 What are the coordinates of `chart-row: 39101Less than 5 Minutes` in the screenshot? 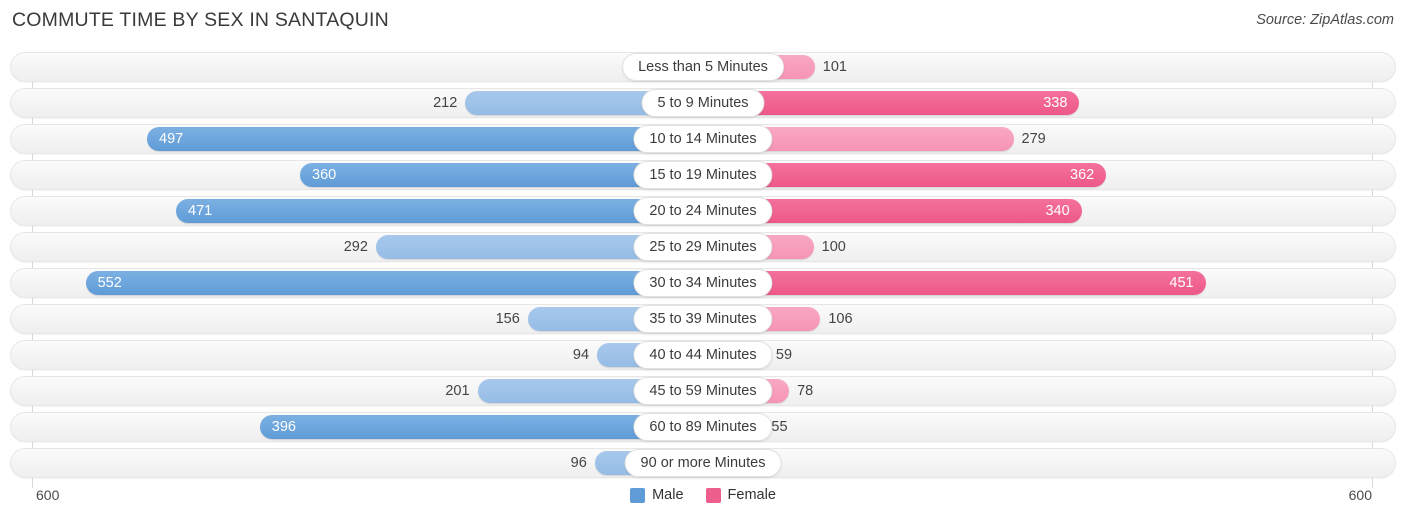 It's located at (703, 67).